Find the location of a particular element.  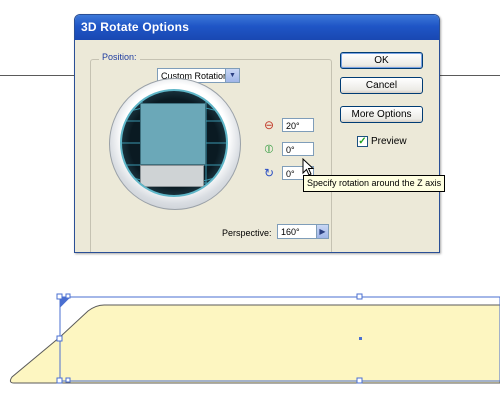

more-options-button: More Options is located at coordinates (381, 114).